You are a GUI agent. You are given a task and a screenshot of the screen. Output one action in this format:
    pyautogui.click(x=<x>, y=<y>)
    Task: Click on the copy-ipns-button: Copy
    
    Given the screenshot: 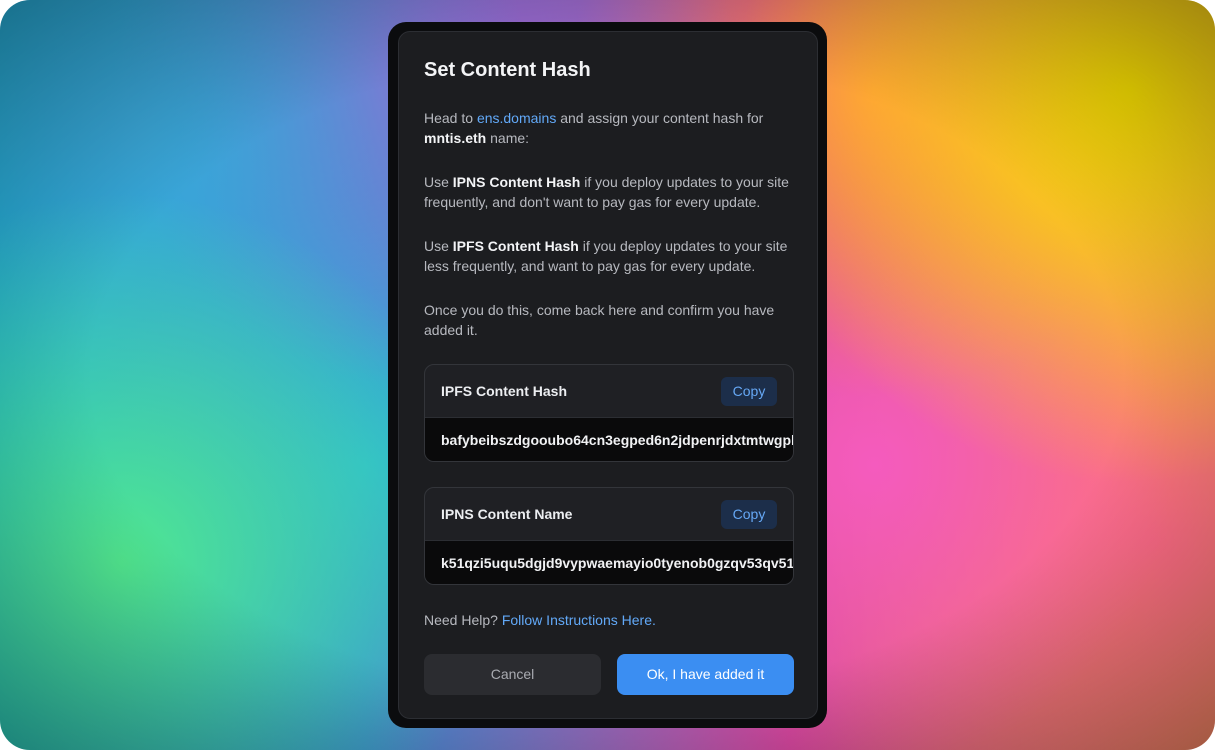 What is the action you would take?
    pyautogui.click(x=749, y=514)
    